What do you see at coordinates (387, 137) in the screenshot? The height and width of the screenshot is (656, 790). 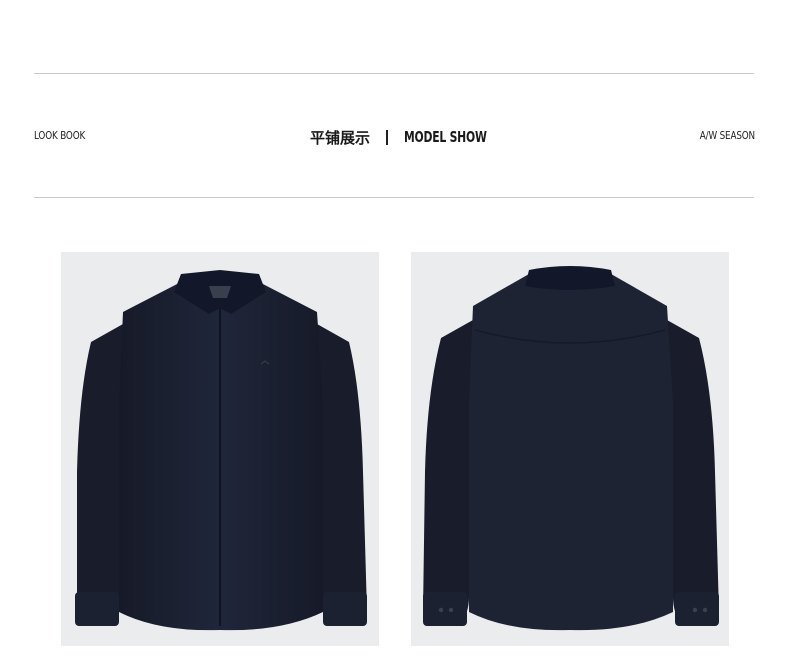 I see `title-separator` at bounding box center [387, 137].